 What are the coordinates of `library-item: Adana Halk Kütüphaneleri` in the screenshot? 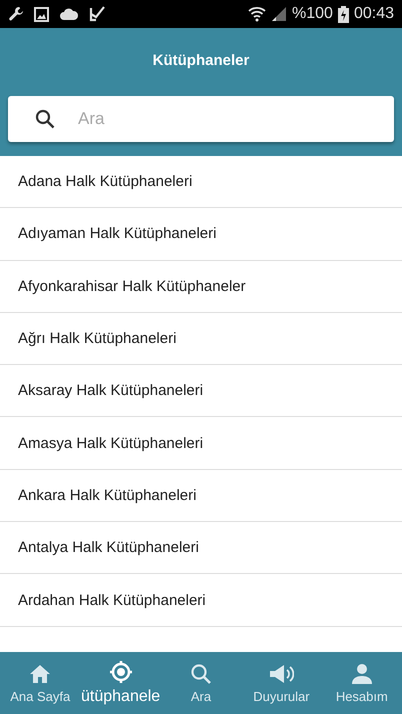 It's located at (201, 182).